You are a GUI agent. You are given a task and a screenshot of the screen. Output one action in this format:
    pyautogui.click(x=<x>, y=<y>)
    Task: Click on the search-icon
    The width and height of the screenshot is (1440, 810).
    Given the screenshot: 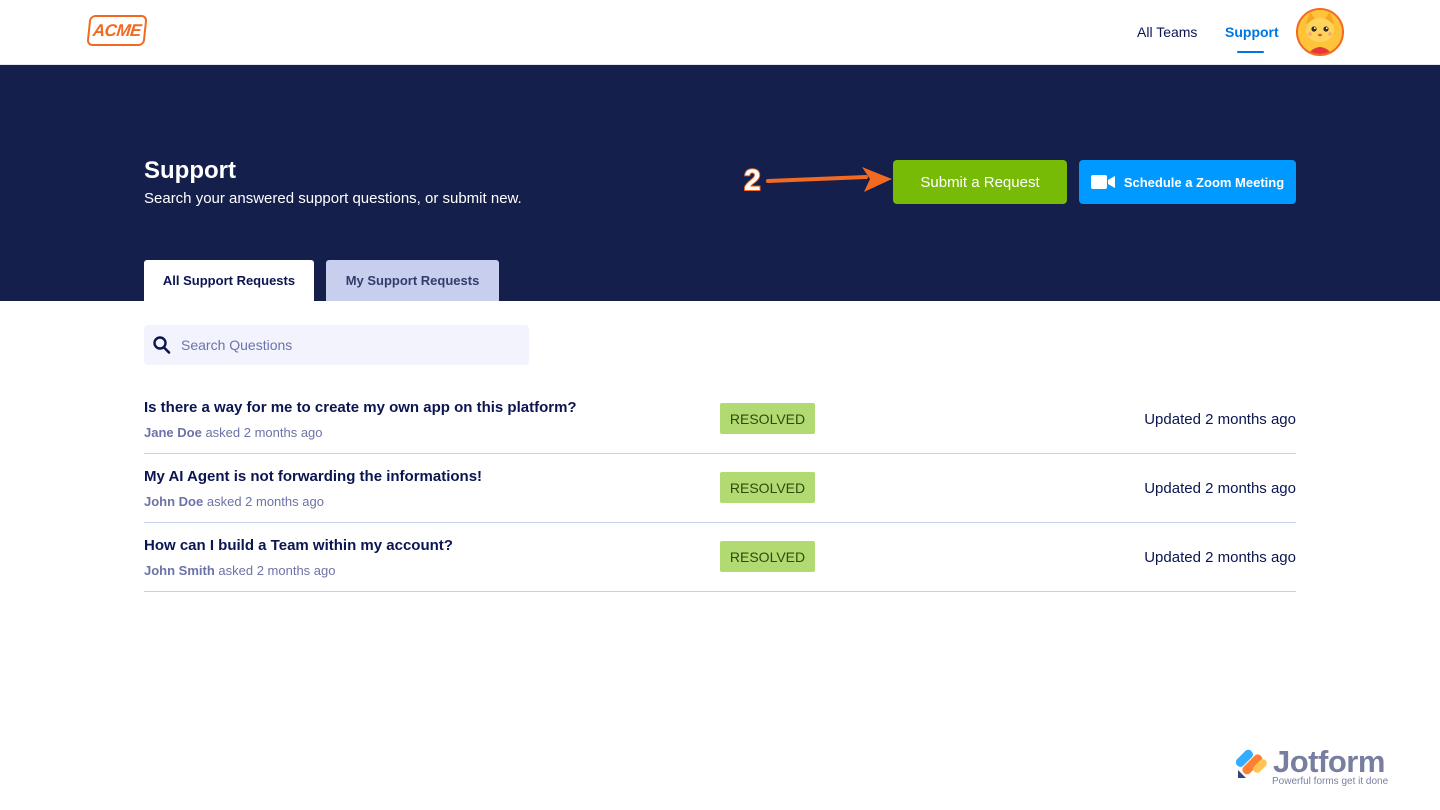 What is the action you would take?
    pyautogui.click(x=162, y=345)
    